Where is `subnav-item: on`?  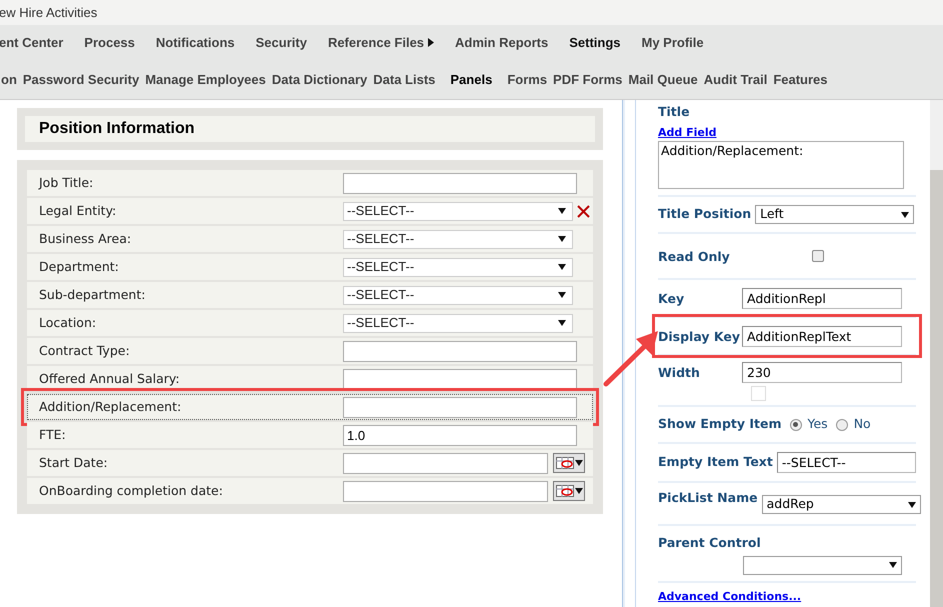 subnav-item: on is located at coordinates (10, 80).